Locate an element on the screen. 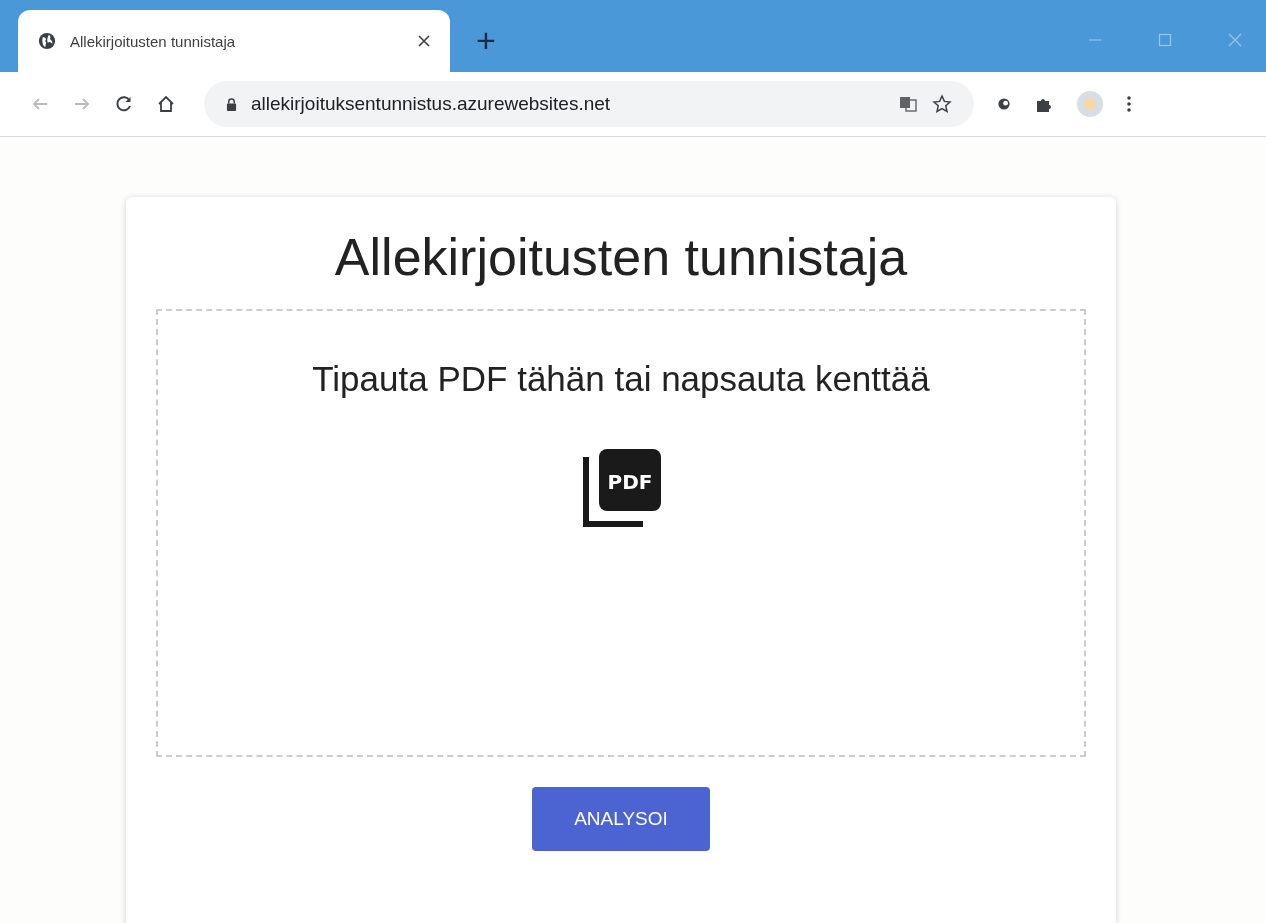 The image size is (1266, 923). lock-icon is located at coordinates (231, 104).